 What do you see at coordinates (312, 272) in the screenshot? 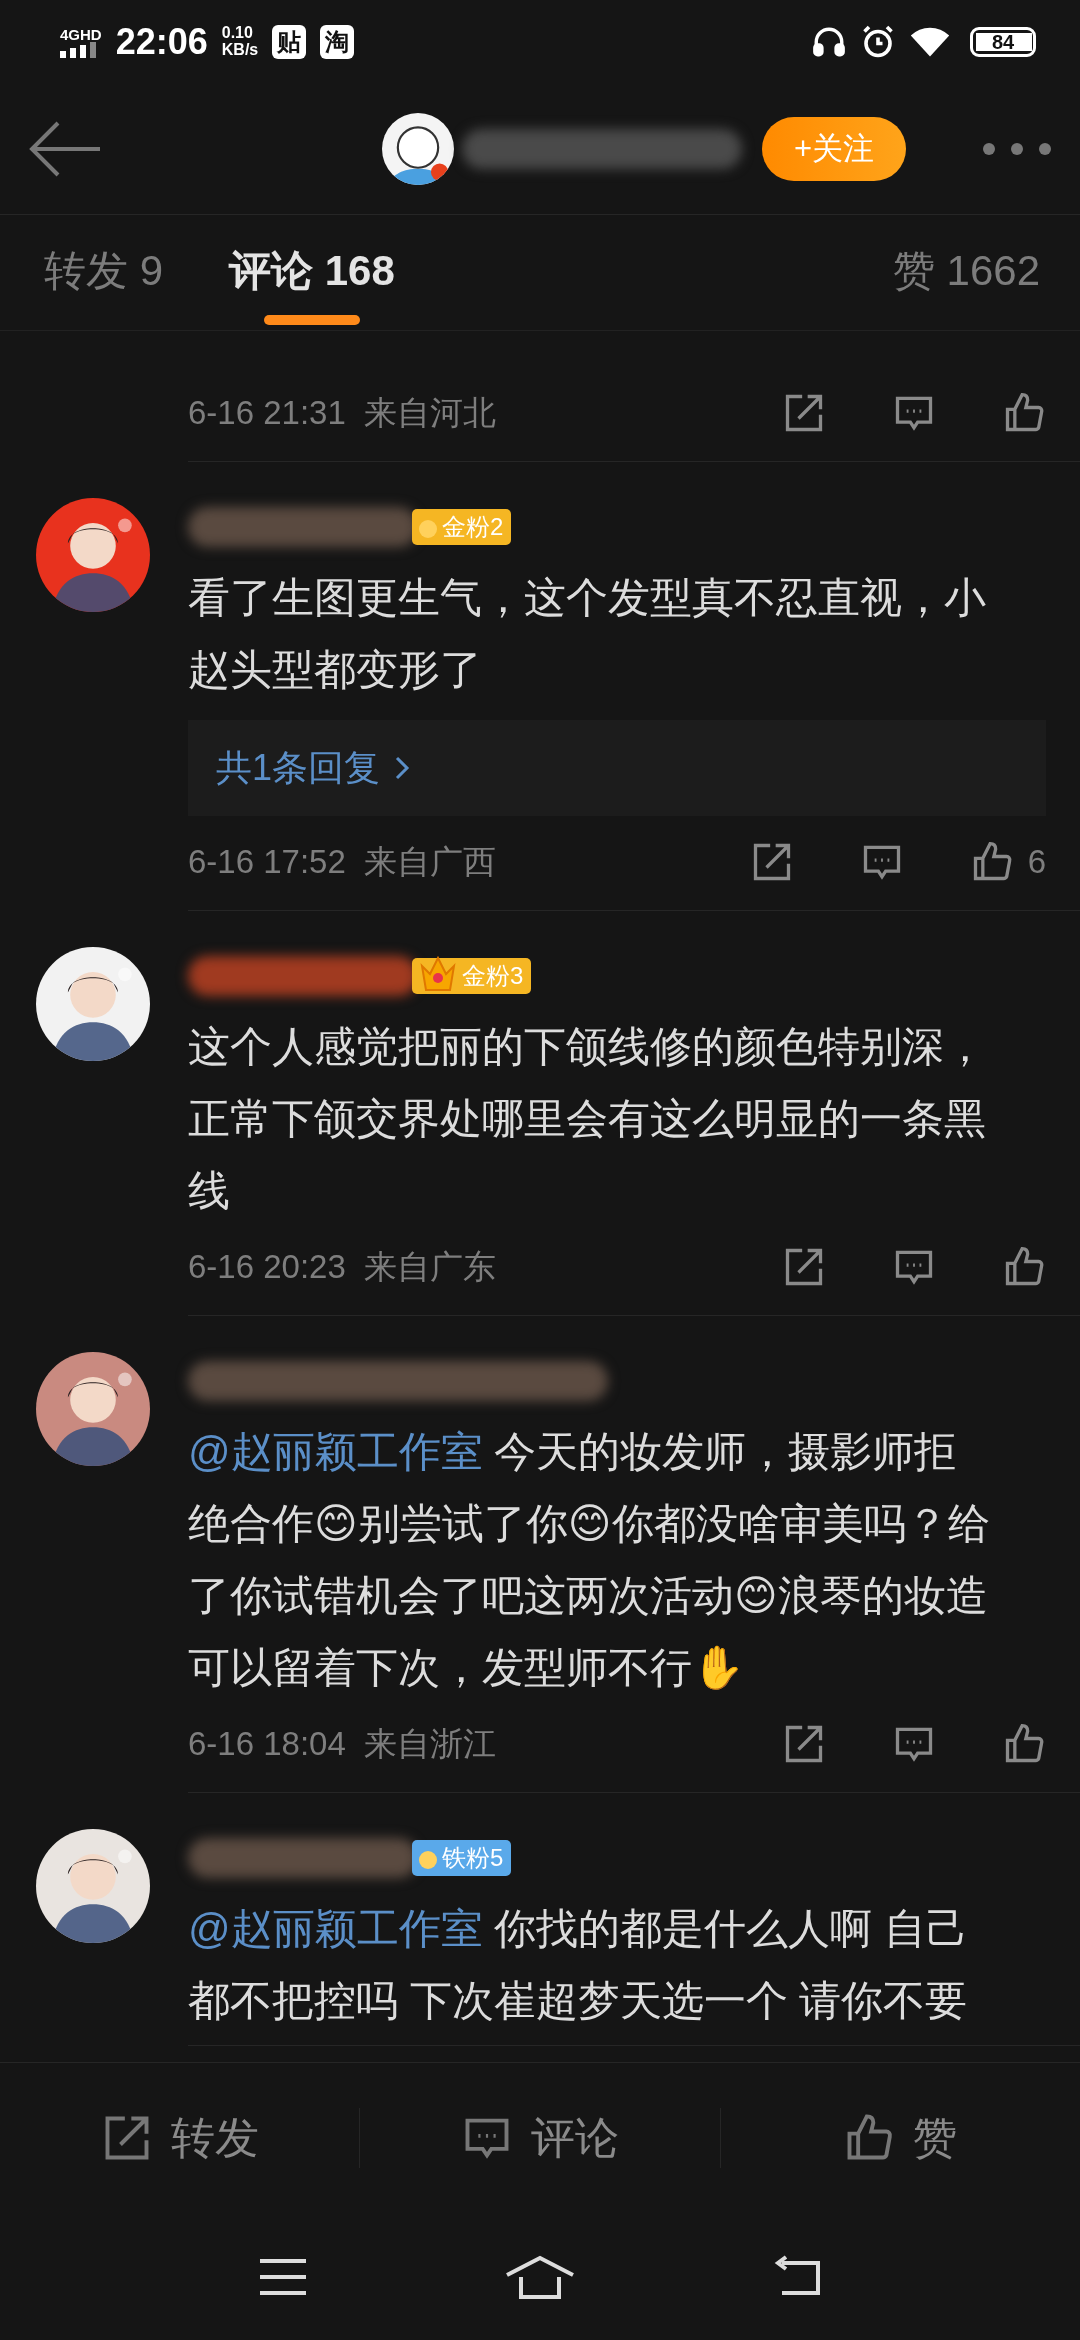
I see `tab: 评论 168` at bounding box center [312, 272].